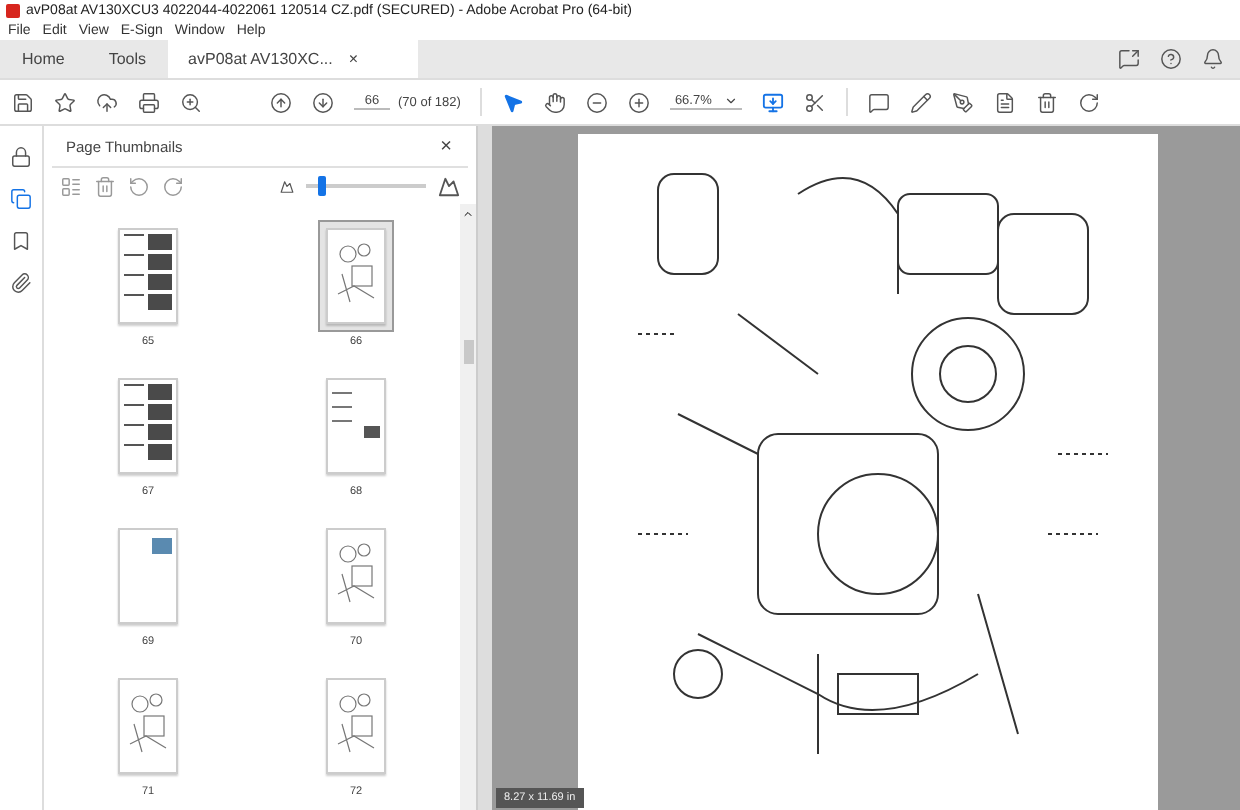 The height and width of the screenshot is (810, 1240). Describe the element at coordinates (191, 102) in the screenshot. I see `search-icon` at that location.